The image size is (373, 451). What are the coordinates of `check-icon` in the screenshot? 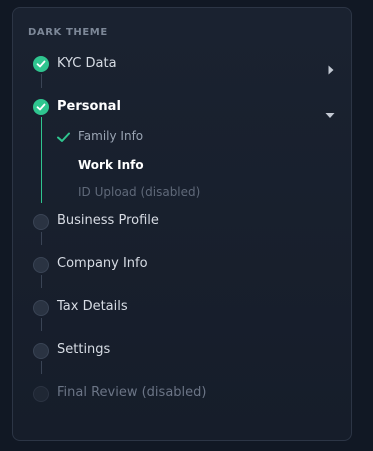 It's located at (63, 137).